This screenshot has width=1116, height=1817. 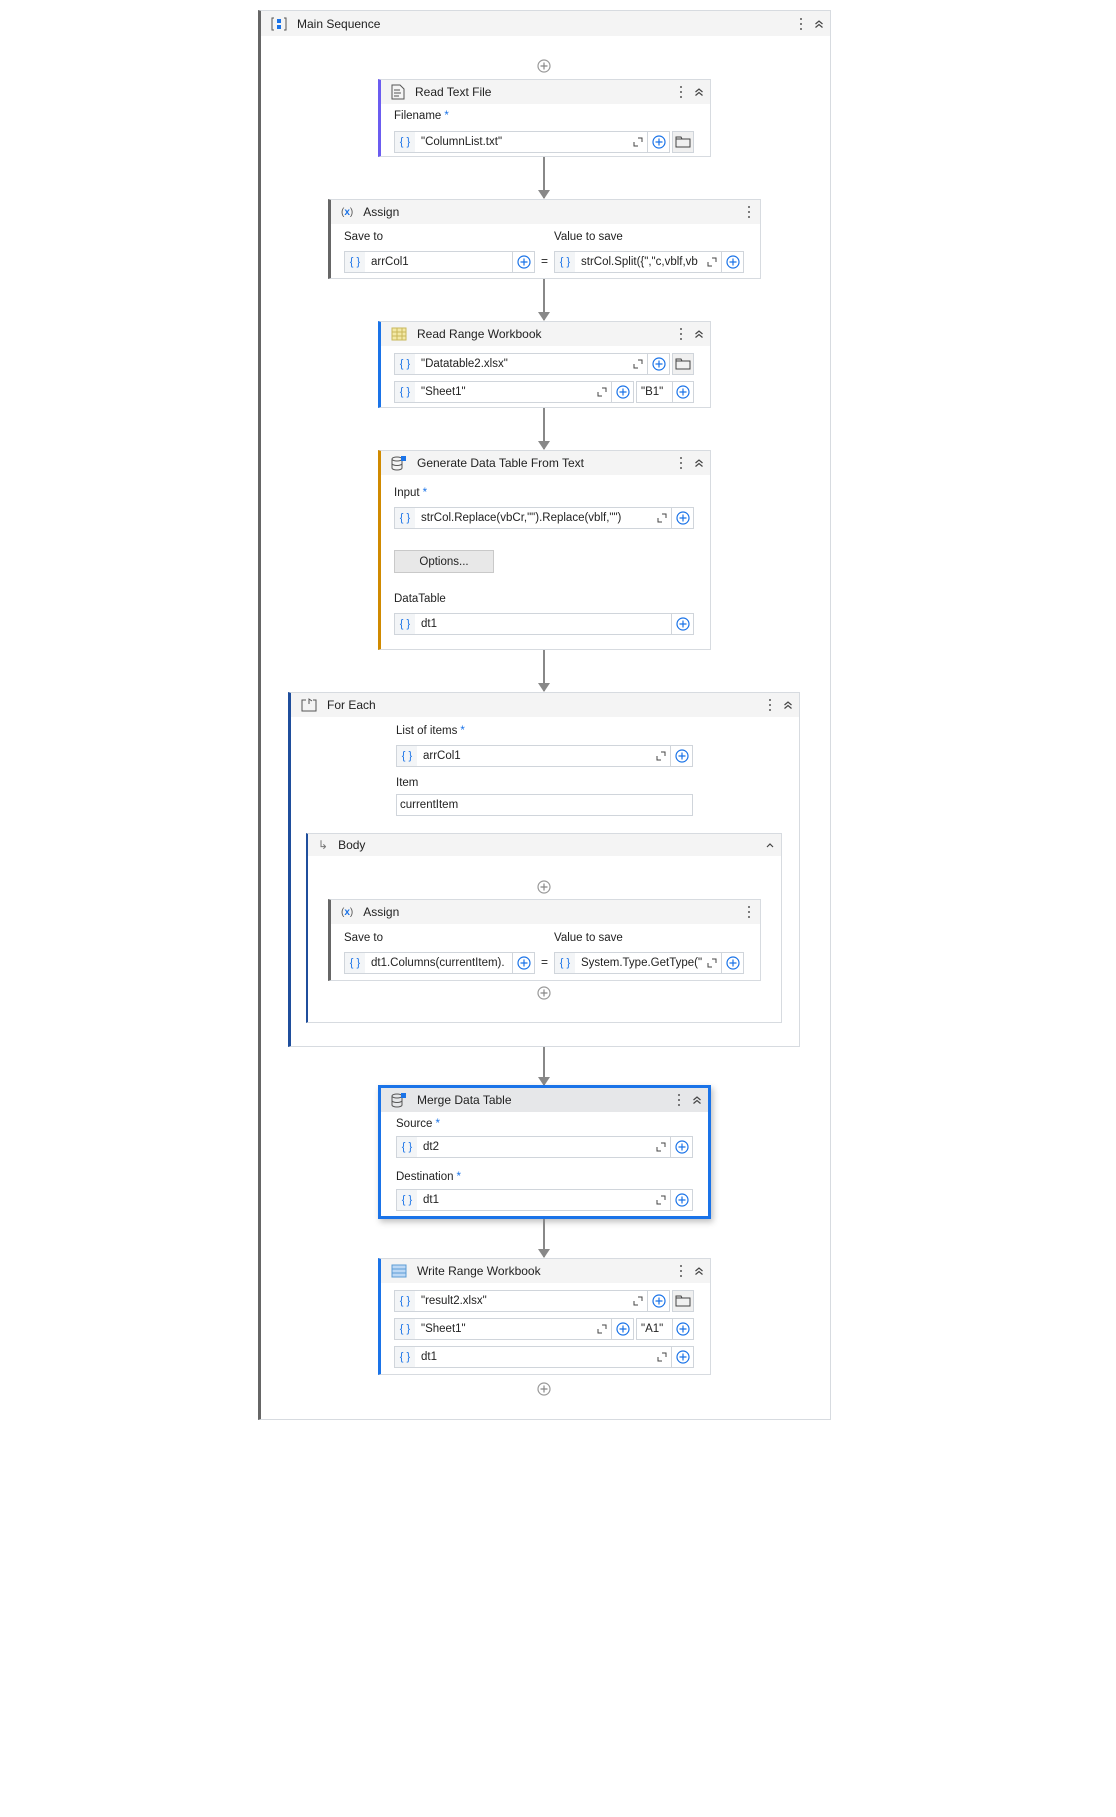 I want to click on start-cell-input: "A1", so click(x=654, y=1329).